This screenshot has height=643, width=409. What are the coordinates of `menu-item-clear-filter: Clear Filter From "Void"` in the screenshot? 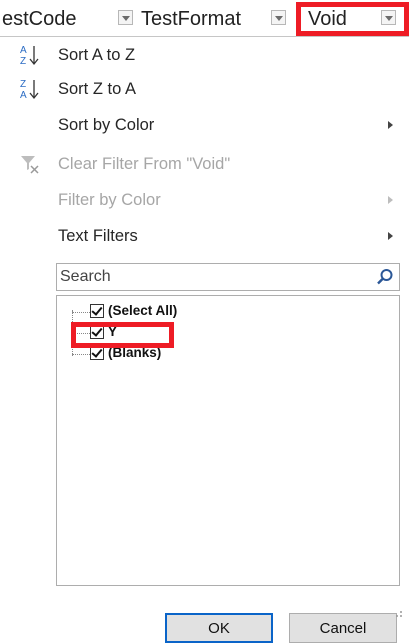 It's located at (204, 164).